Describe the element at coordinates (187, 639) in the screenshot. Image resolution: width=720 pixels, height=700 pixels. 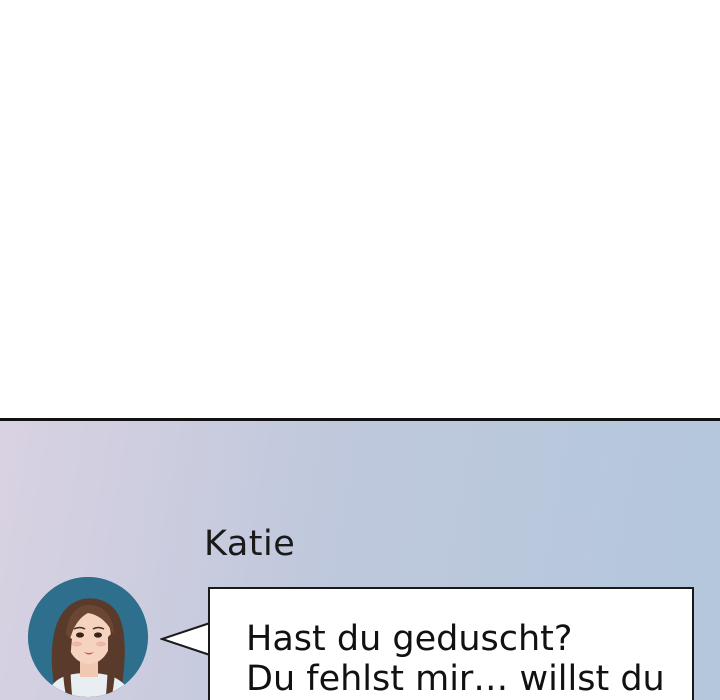
I see `speech-bubble-tail` at that location.